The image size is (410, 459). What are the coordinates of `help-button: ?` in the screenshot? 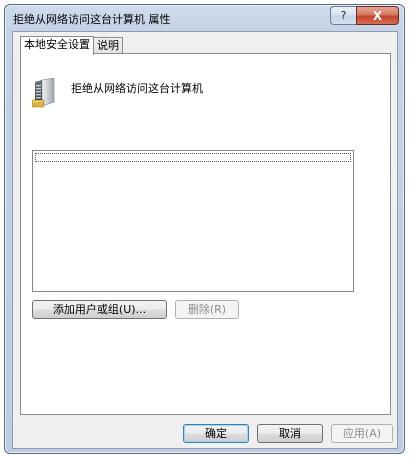 It's located at (343, 15).